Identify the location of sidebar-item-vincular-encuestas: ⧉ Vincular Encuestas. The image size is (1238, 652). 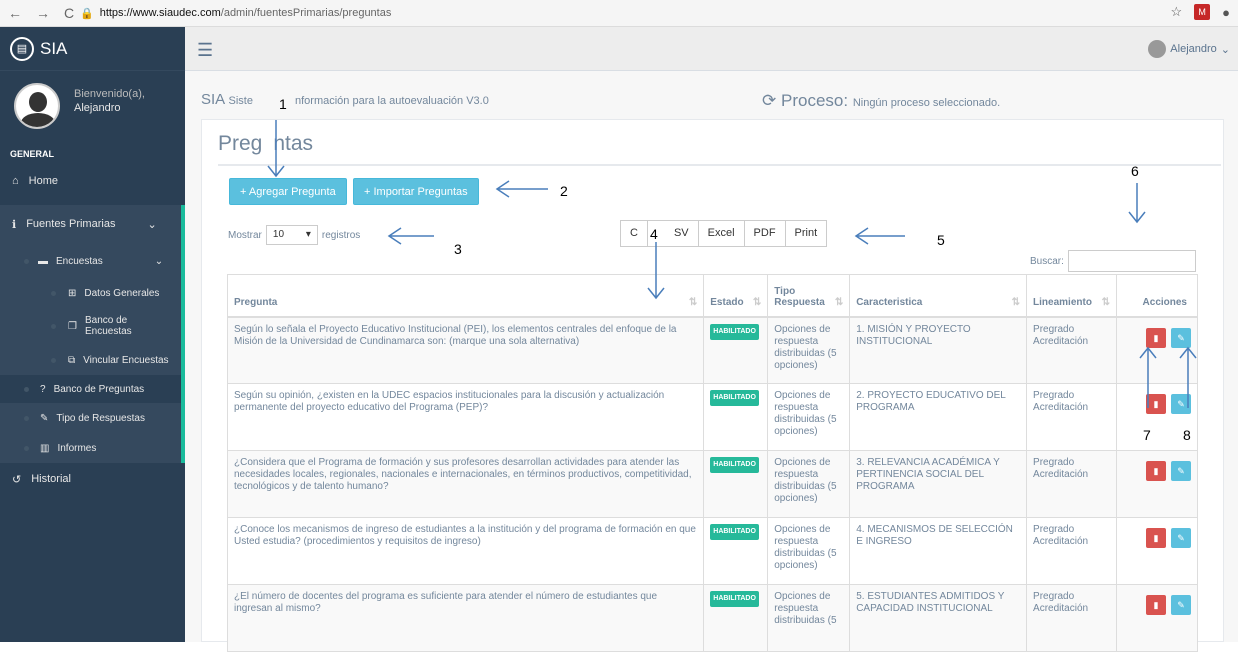
(90, 360).